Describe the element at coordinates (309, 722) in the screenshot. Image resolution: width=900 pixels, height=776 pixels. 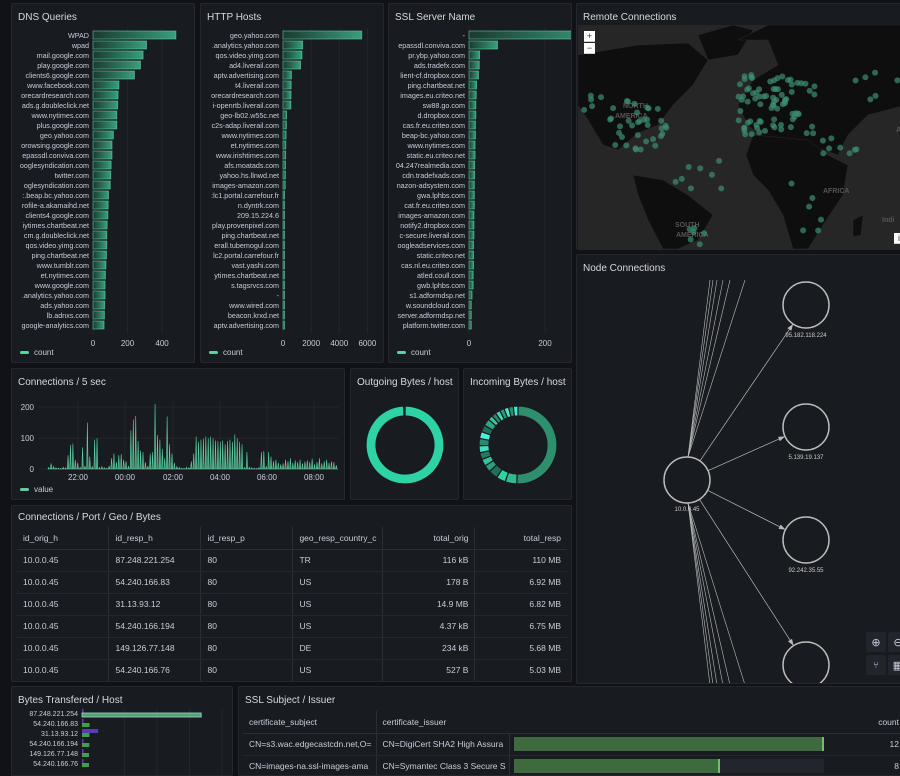
I see `column-header-certificate-subject: certificate_subject` at that location.